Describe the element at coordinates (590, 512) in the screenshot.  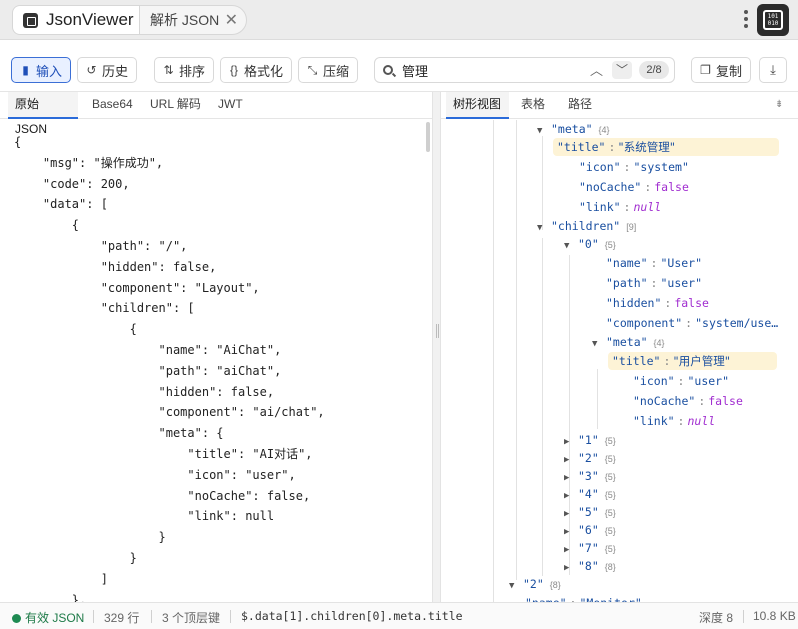
I see `tree-node: ▶ "5" {5}` at that location.